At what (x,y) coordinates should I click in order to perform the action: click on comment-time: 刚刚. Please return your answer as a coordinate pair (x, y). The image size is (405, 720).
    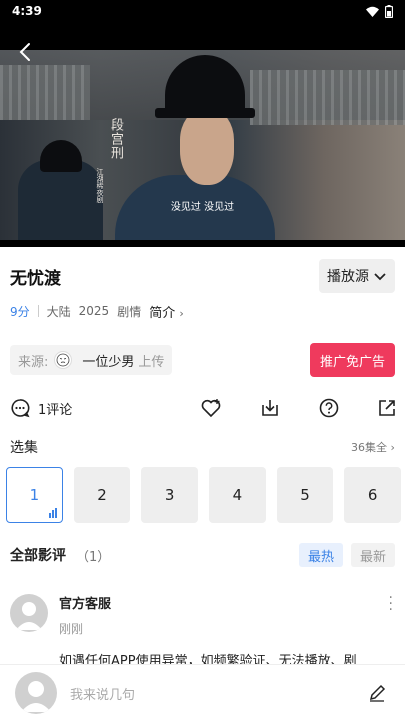
    Looking at the image, I should click on (71, 629).